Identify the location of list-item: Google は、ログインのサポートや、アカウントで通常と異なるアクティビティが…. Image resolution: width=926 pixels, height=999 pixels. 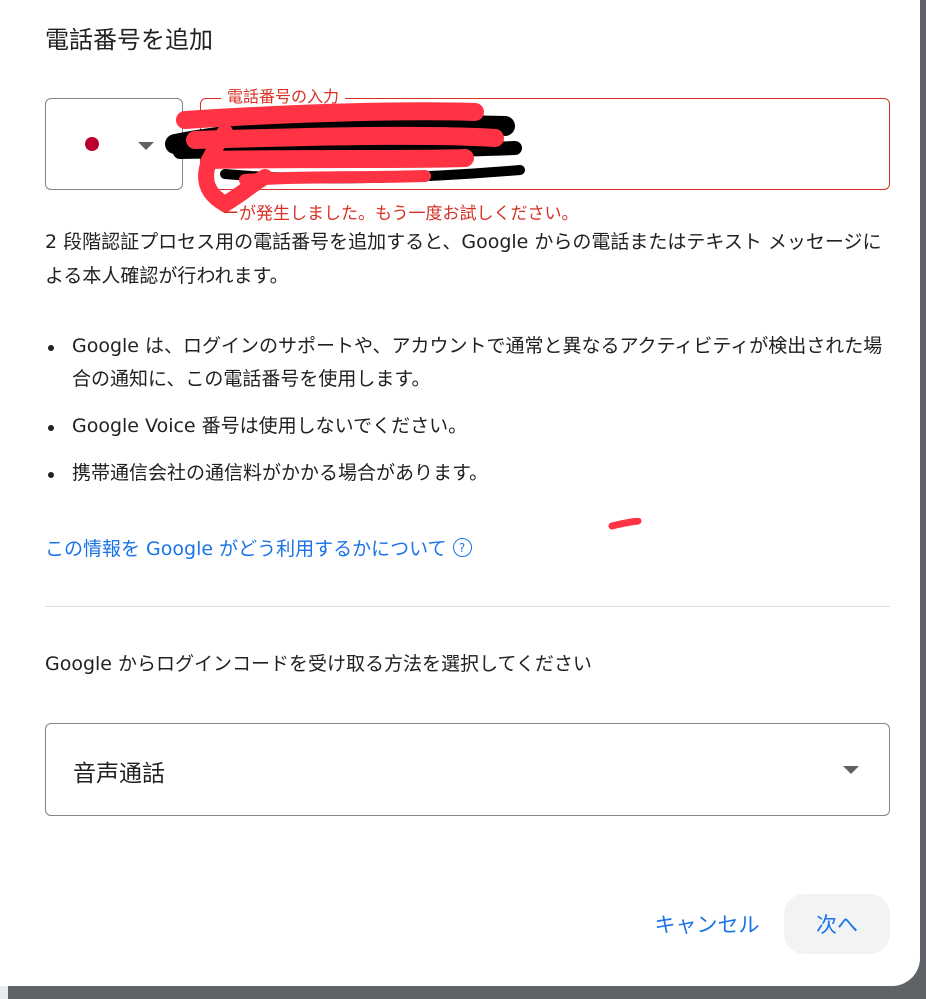
(470, 363).